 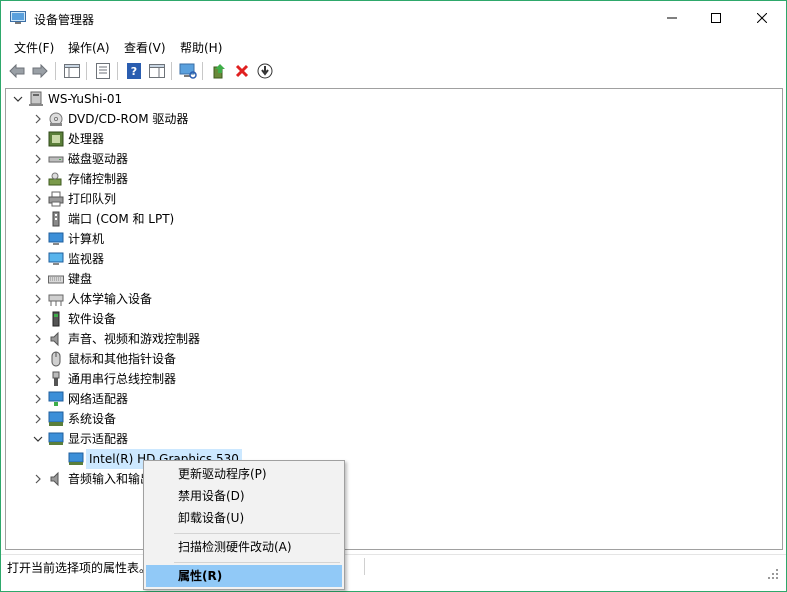 I want to click on menu-item-label: 更新驱动程序(P), so click(x=222, y=474).